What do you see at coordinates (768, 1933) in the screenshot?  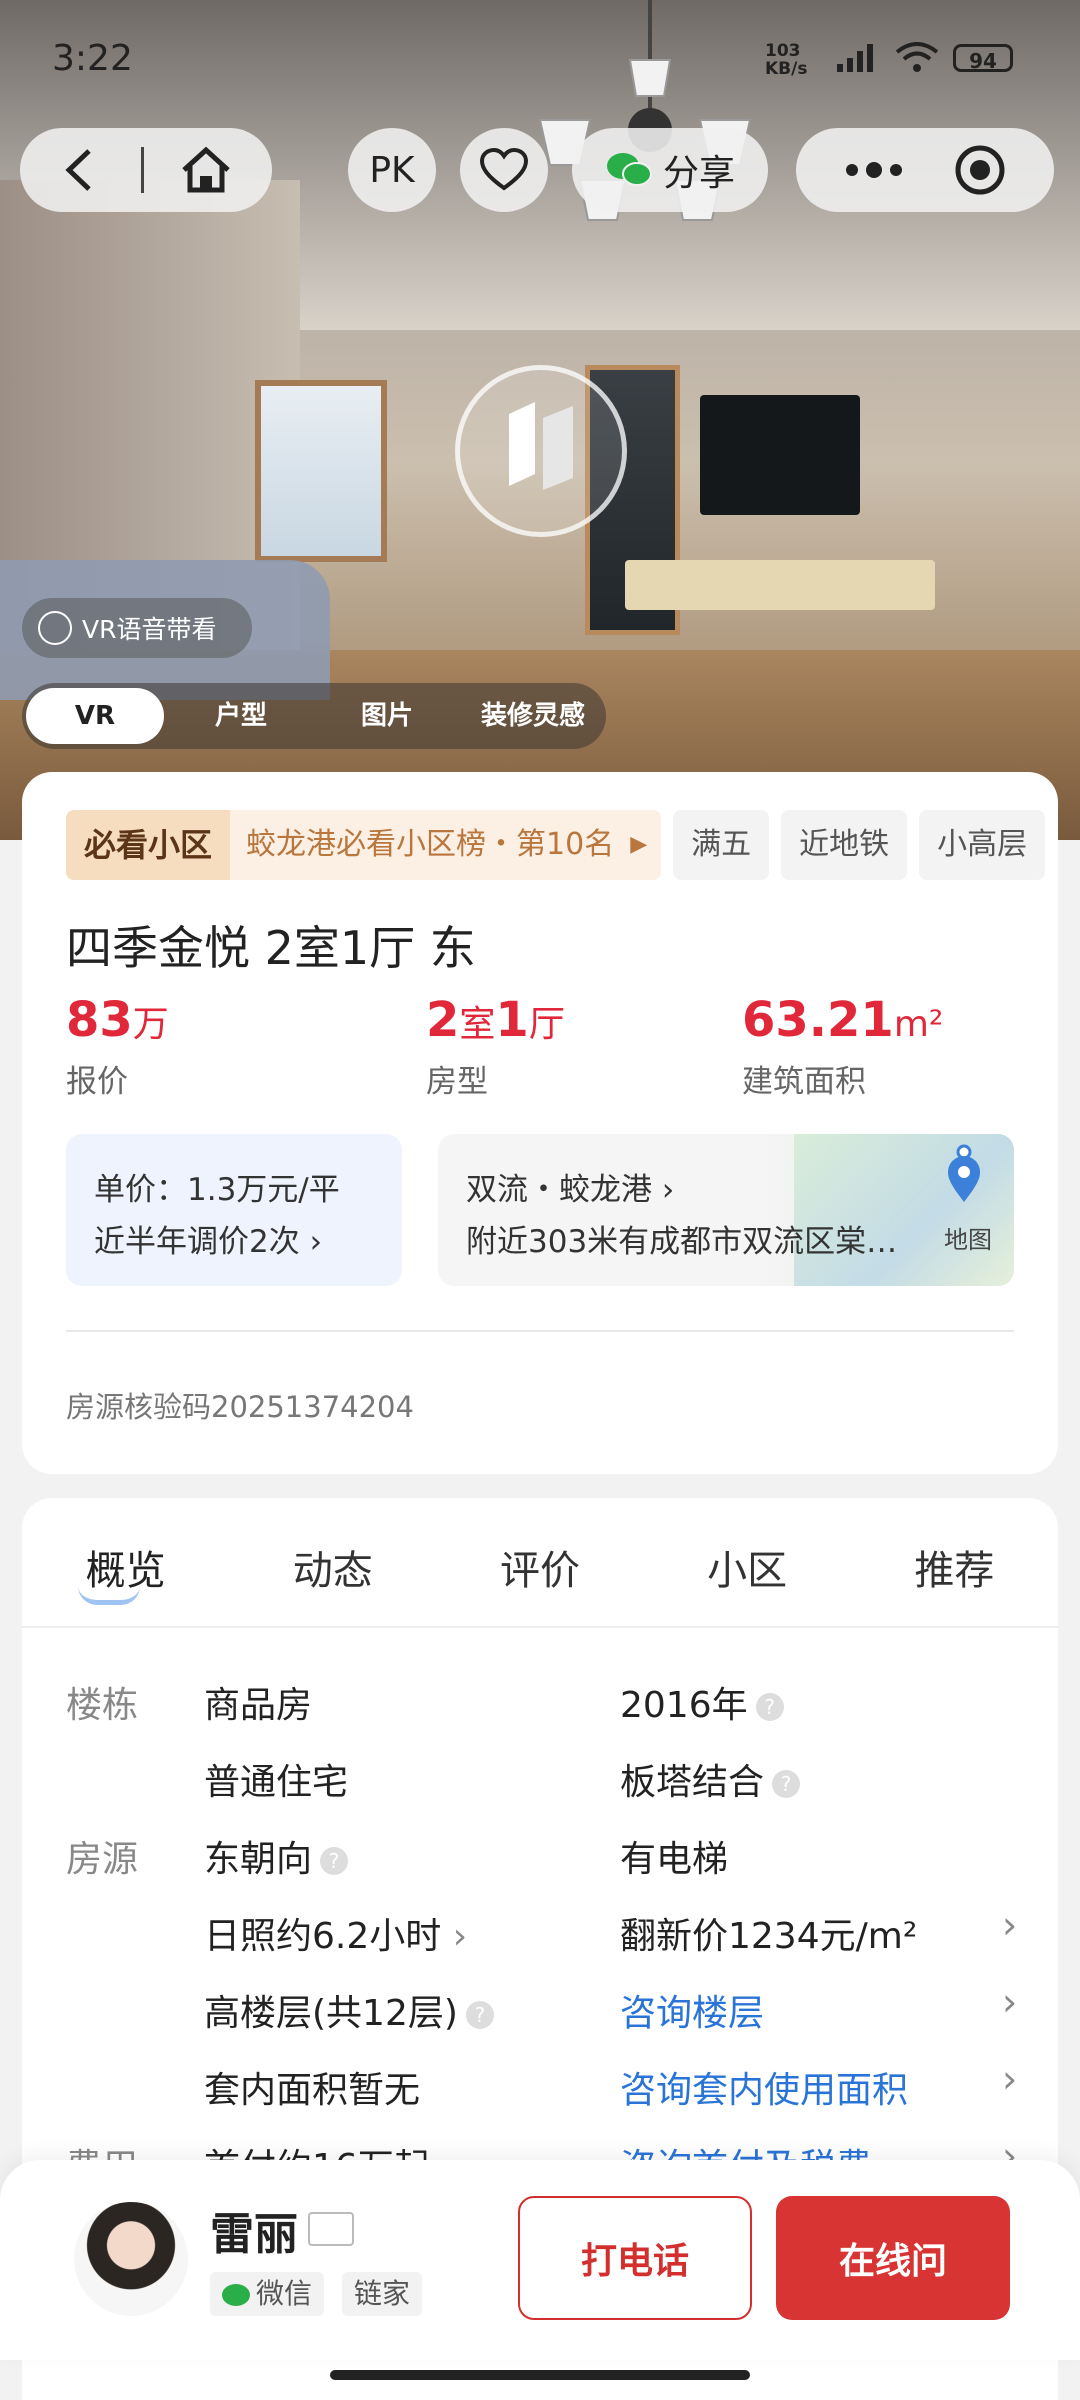 I see `renovation-price: 翻新价1234元/m²` at bounding box center [768, 1933].